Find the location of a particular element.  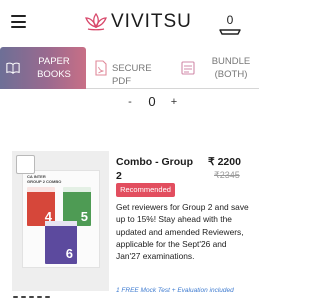

quantity-stepper: - 0 + is located at coordinates (151, 103).